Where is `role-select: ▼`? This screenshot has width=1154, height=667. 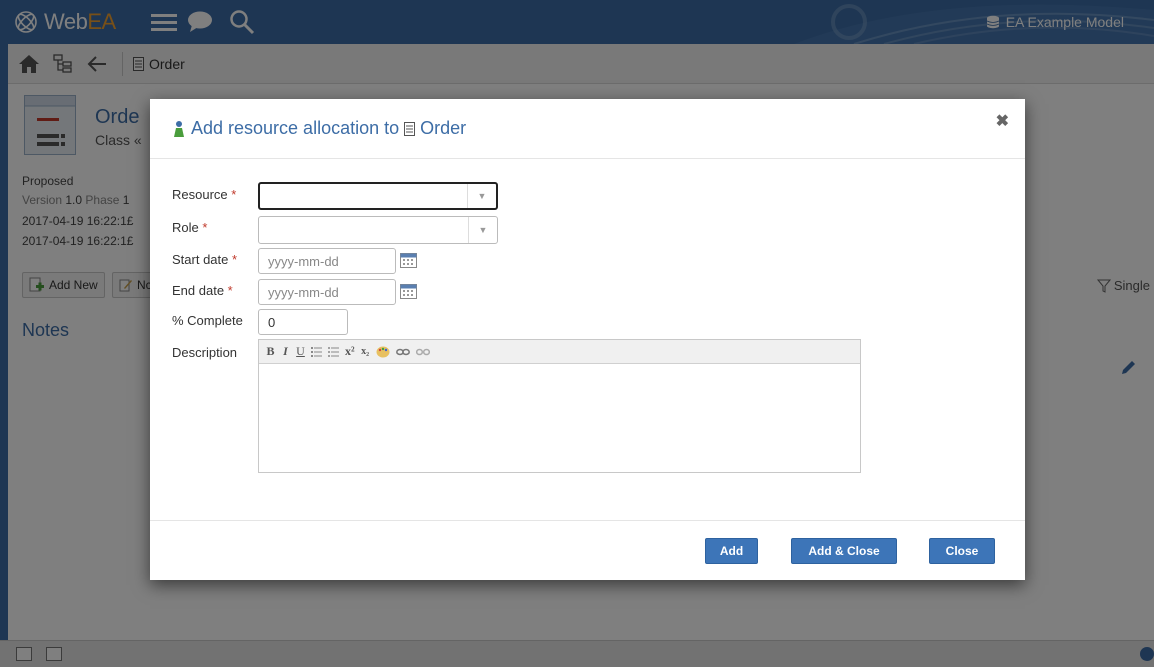 role-select: ▼ is located at coordinates (378, 230).